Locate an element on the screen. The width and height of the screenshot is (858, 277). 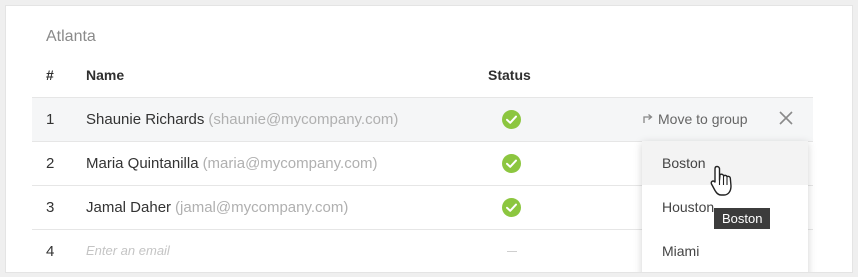
row-number: 1 is located at coordinates (50, 119).